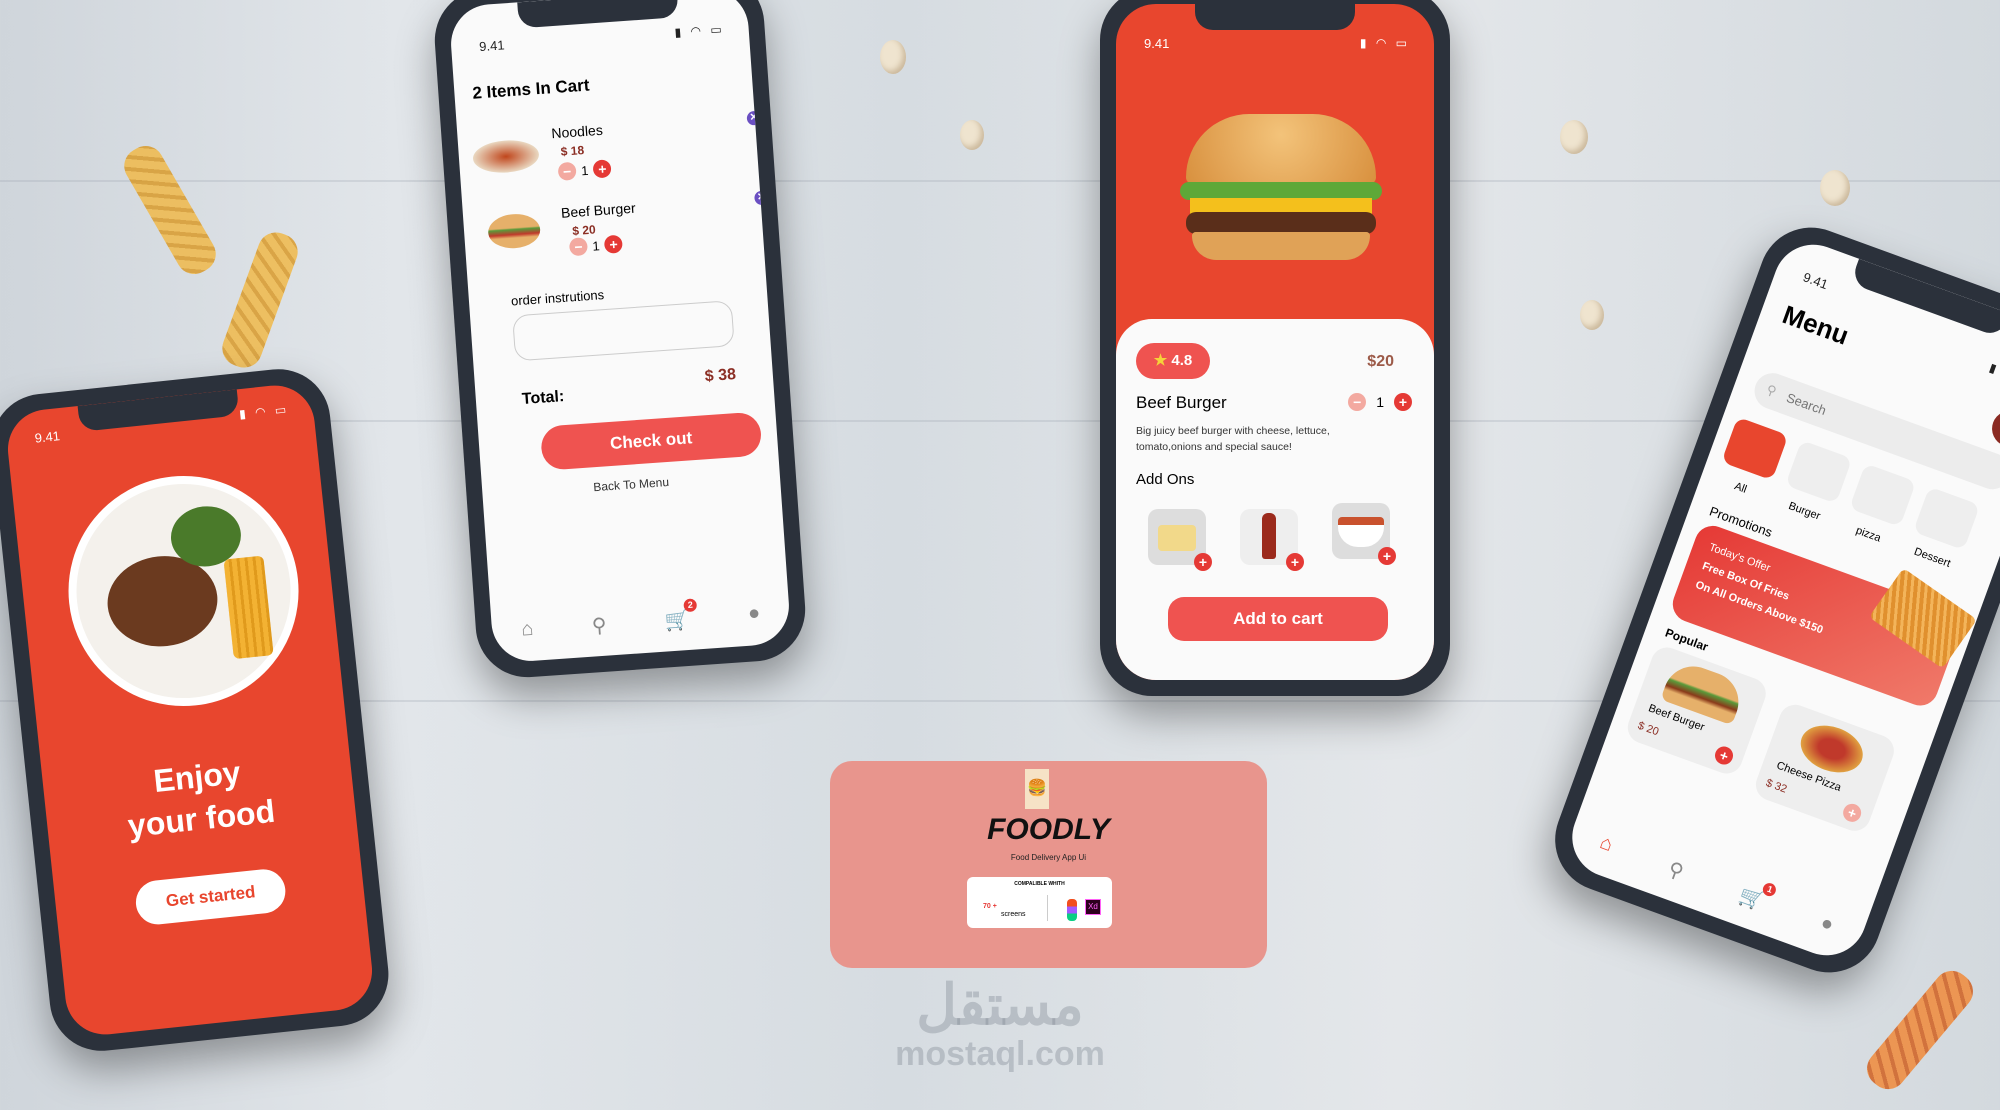  I want to click on cart-icon: 🛒 2, so click(681, 616).